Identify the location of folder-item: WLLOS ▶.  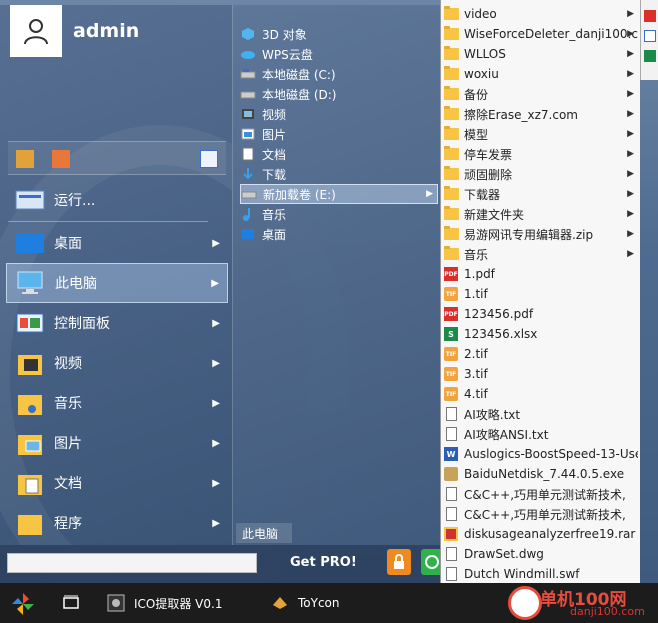
(540, 54).